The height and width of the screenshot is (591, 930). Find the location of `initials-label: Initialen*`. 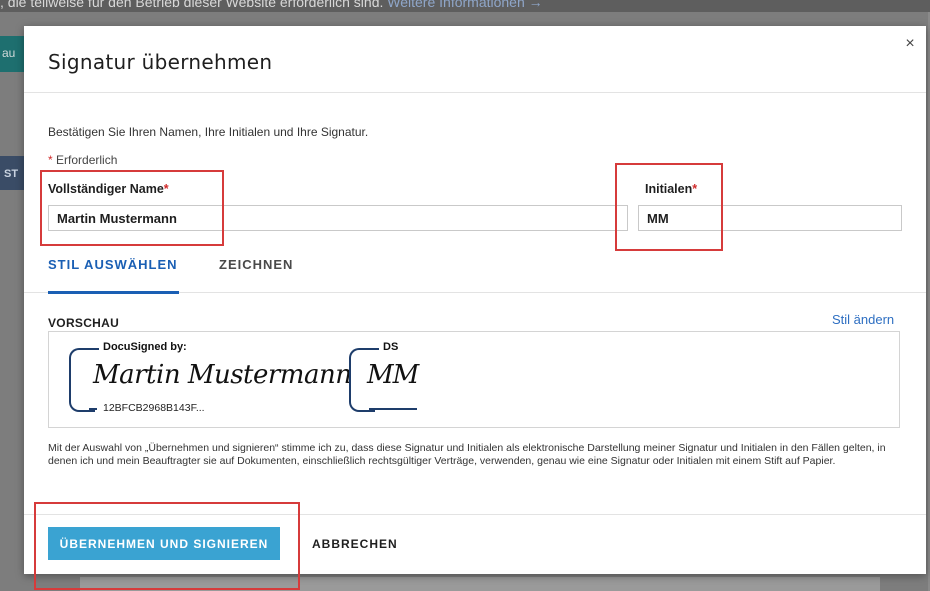

initials-label: Initialen* is located at coordinates (671, 189).